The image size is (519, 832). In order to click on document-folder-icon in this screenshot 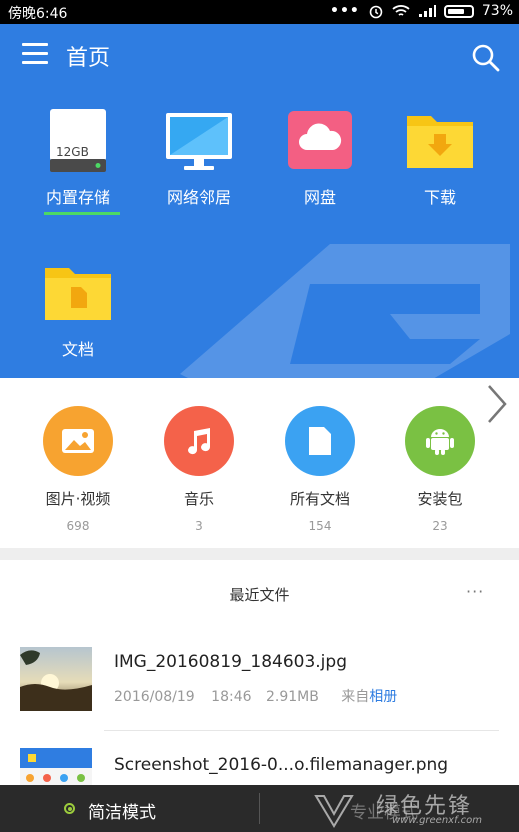, I will do `click(78, 294)`.